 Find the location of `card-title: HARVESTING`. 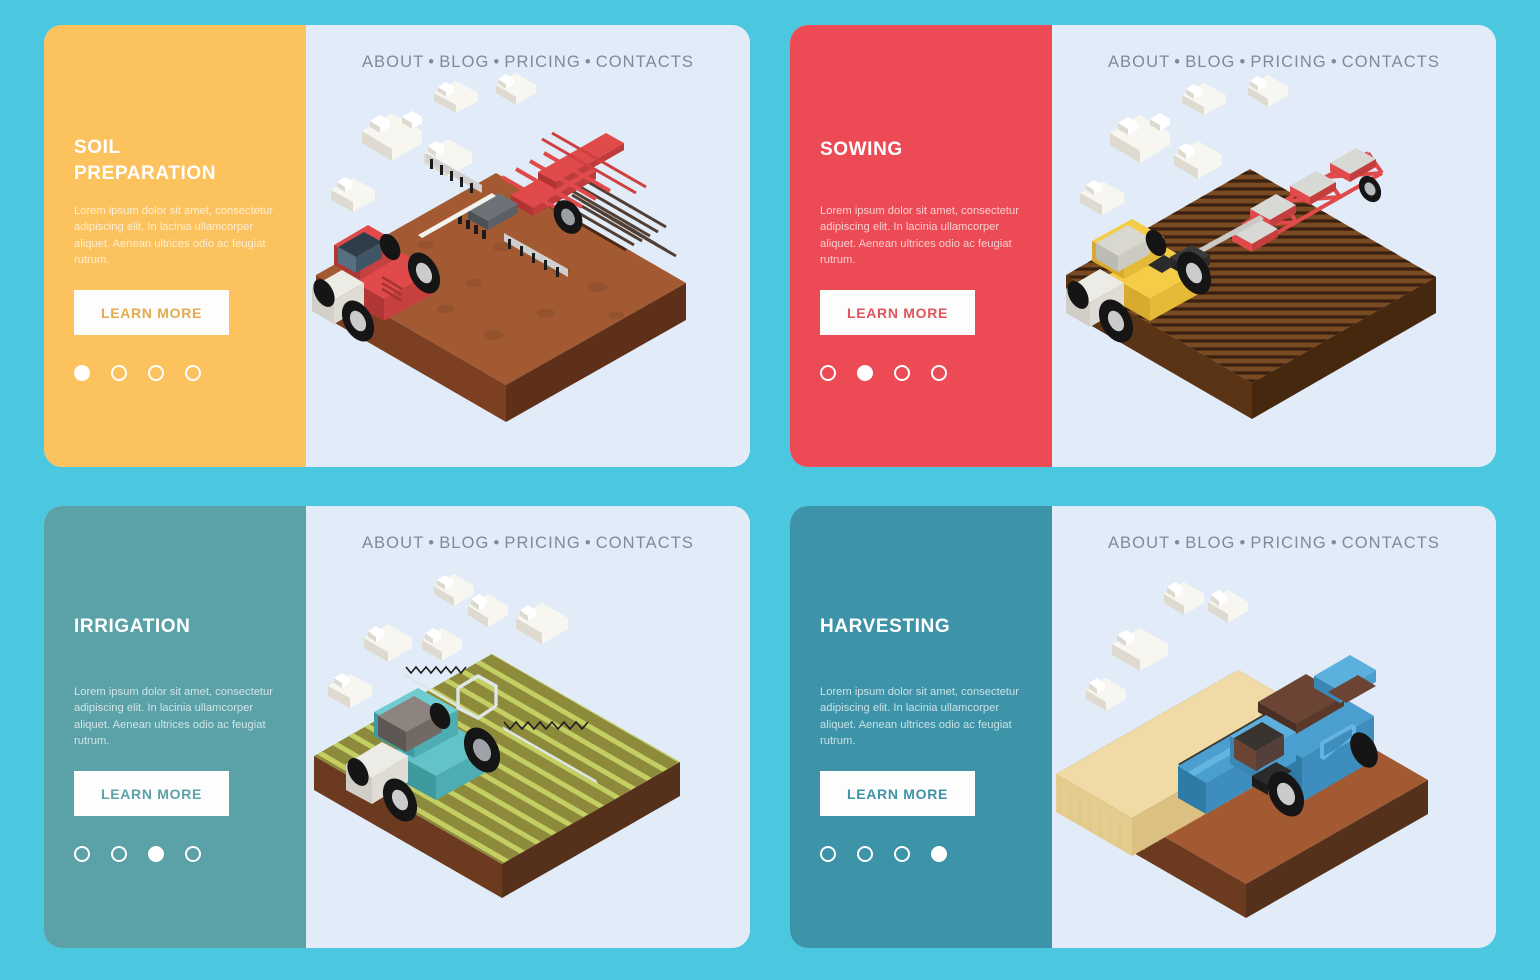

card-title: HARVESTING is located at coordinates (926, 627).